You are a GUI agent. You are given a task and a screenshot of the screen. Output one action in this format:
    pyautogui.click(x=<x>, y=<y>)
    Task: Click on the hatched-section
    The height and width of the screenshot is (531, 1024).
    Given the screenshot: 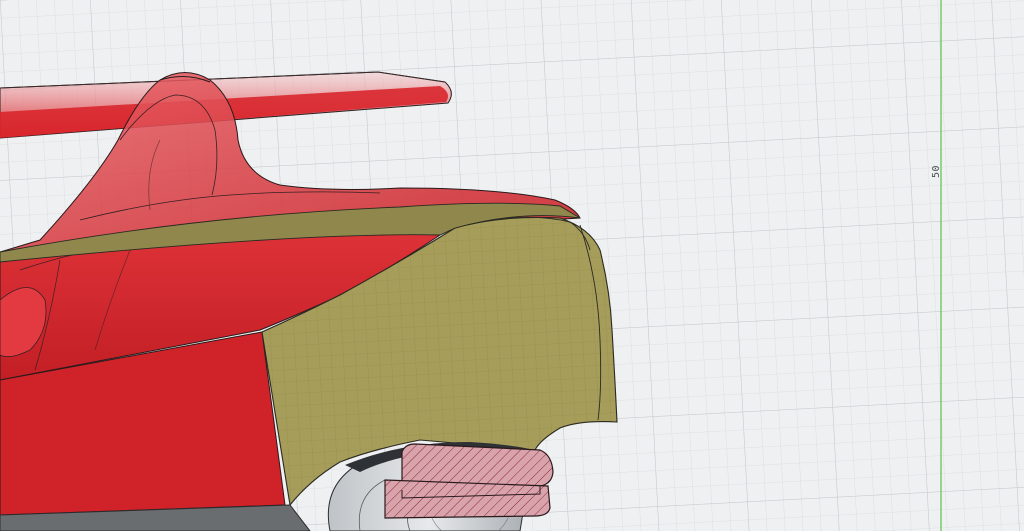 What is the action you would take?
    pyautogui.click(x=469, y=481)
    